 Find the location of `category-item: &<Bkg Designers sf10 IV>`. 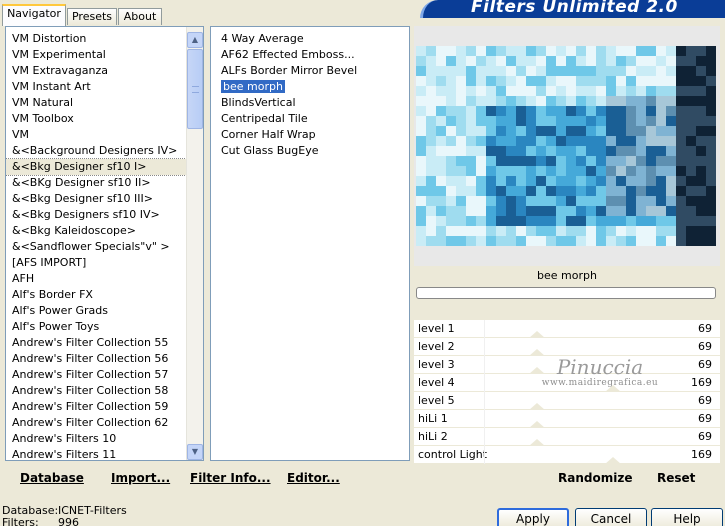

category-item: &<Bkg Designers sf10 IV> is located at coordinates (96, 215).